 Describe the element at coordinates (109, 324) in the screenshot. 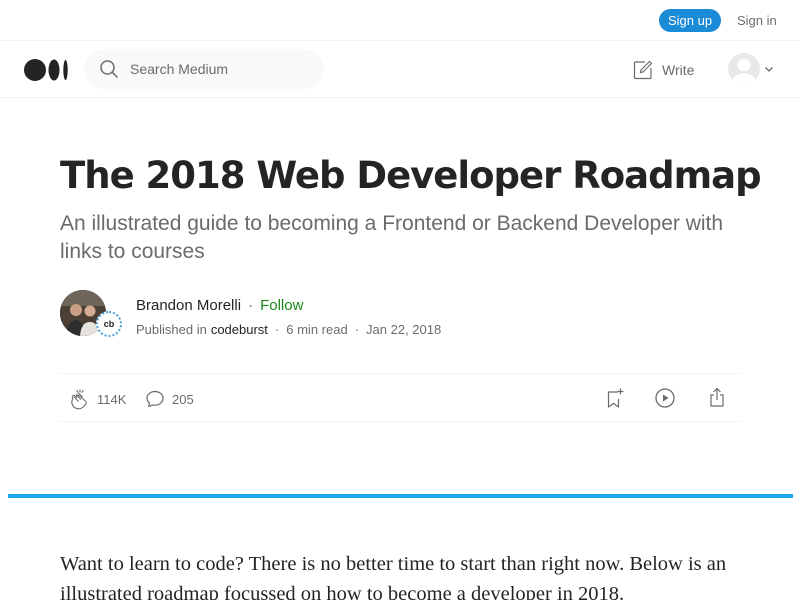

I see `publication-badge: cb` at that location.